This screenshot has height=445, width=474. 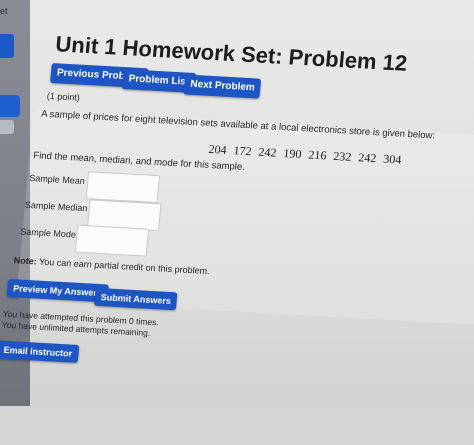 I want to click on sidebar-tab-active, so click(x=7, y=46).